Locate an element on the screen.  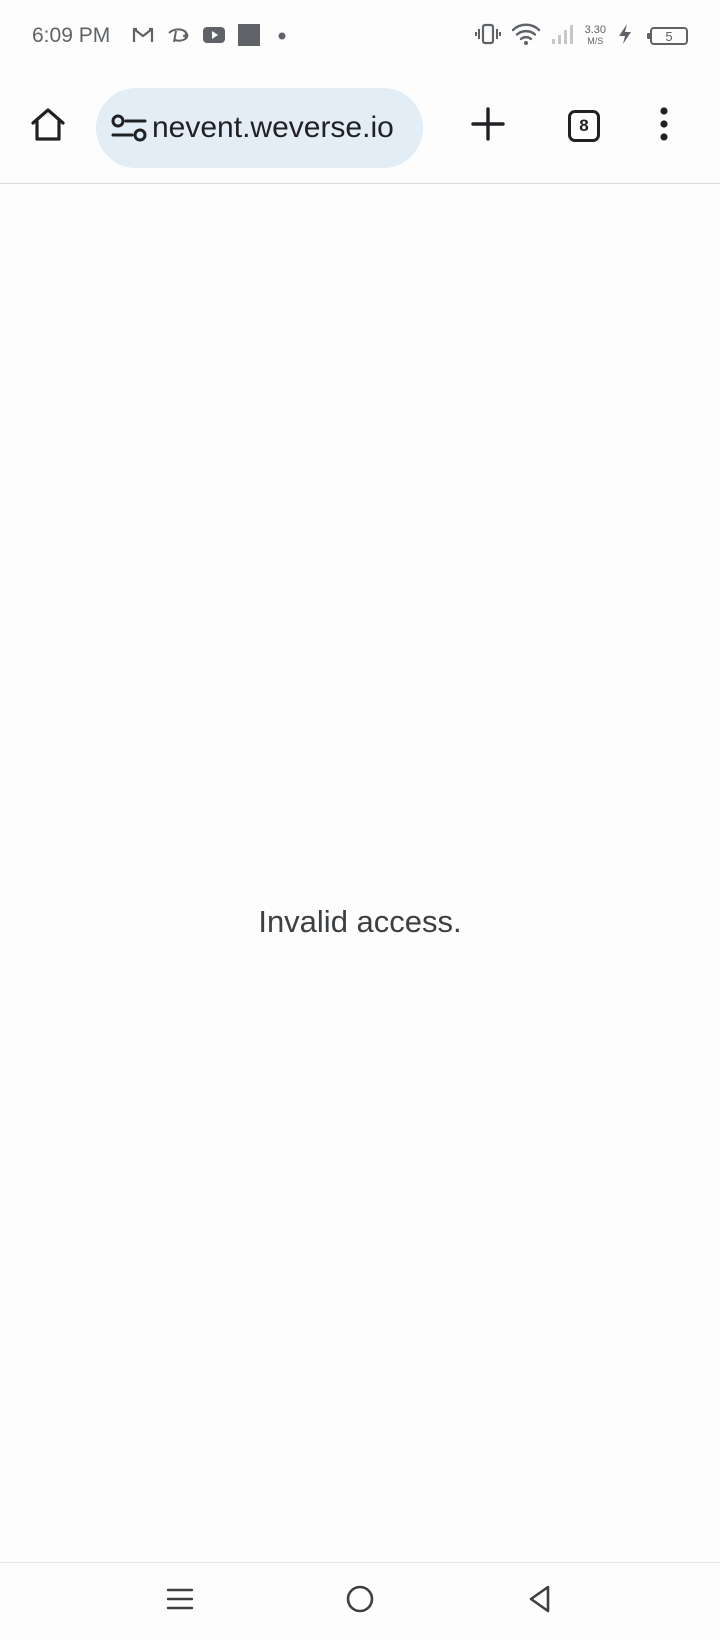
vibrate-icon is located at coordinates (487, 36).